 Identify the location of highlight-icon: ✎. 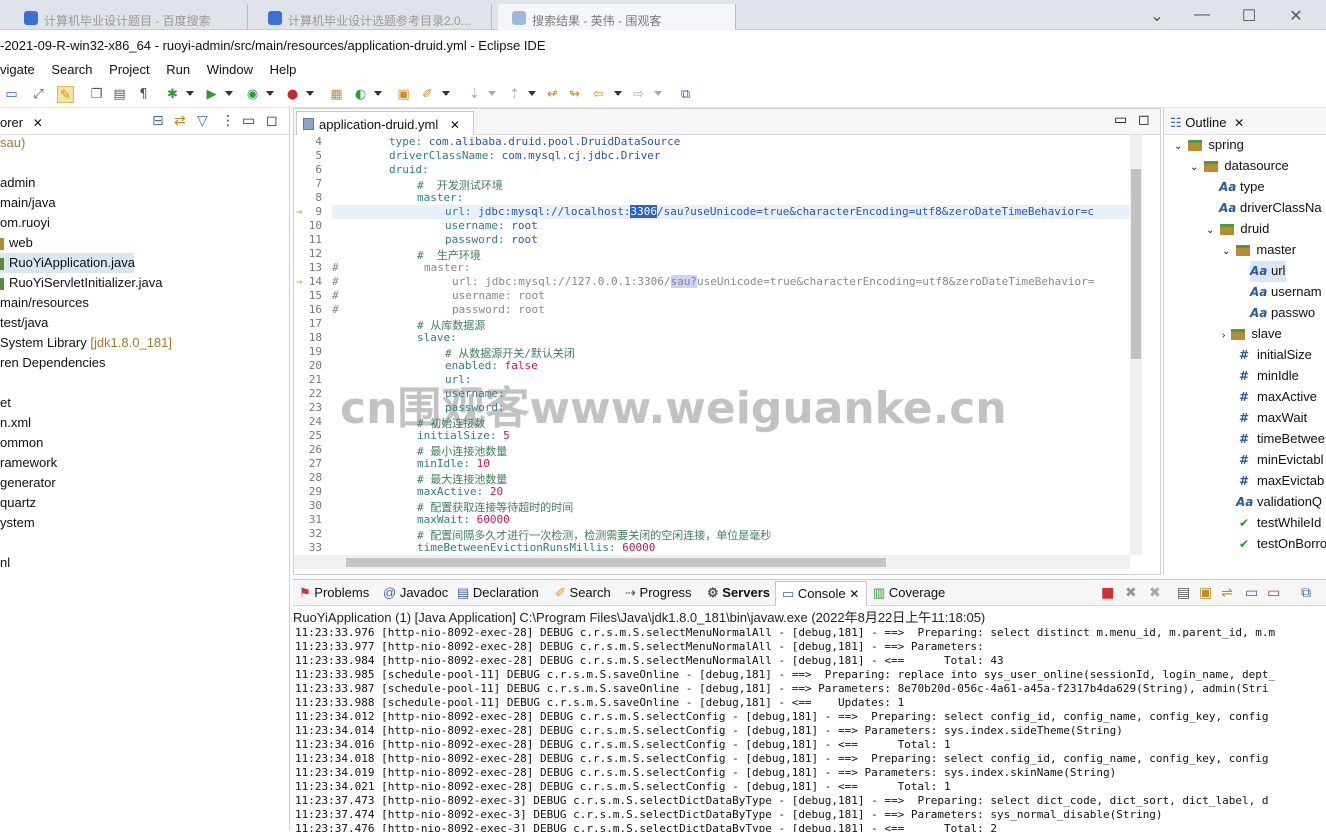
(65, 94).